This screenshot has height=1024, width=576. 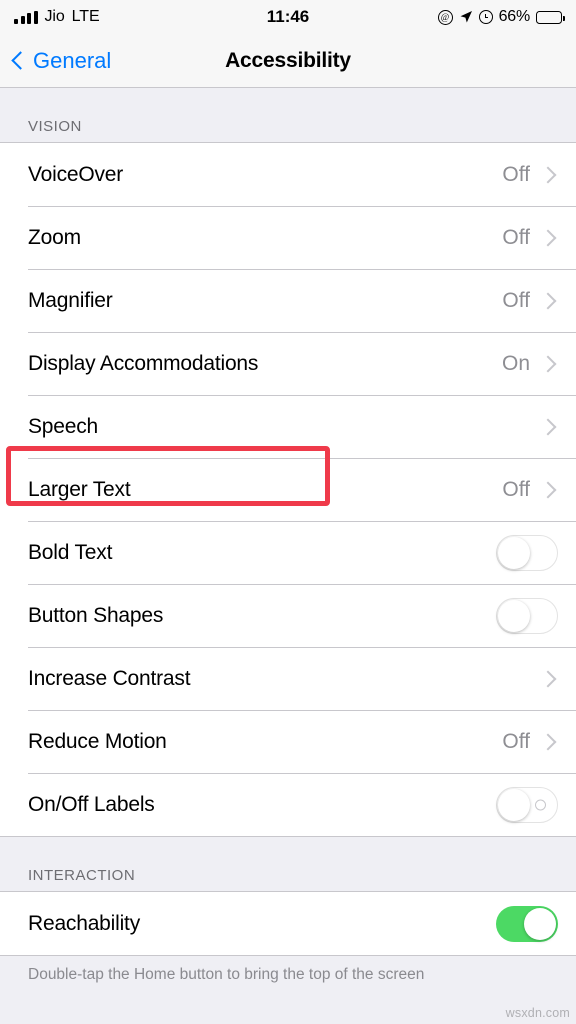 I want to click on status-bar-left: Jio LTE, so click(x=57, y=17).